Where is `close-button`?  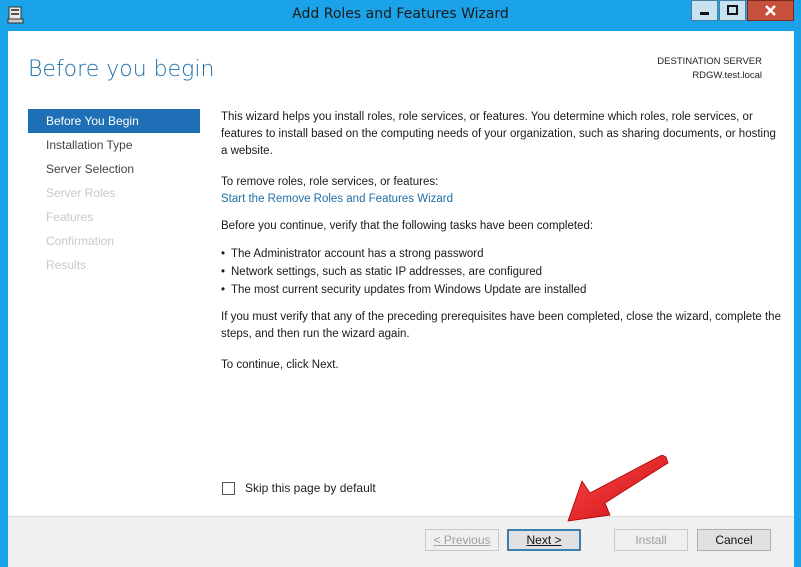 close-button is located at coordinates (770, 10).